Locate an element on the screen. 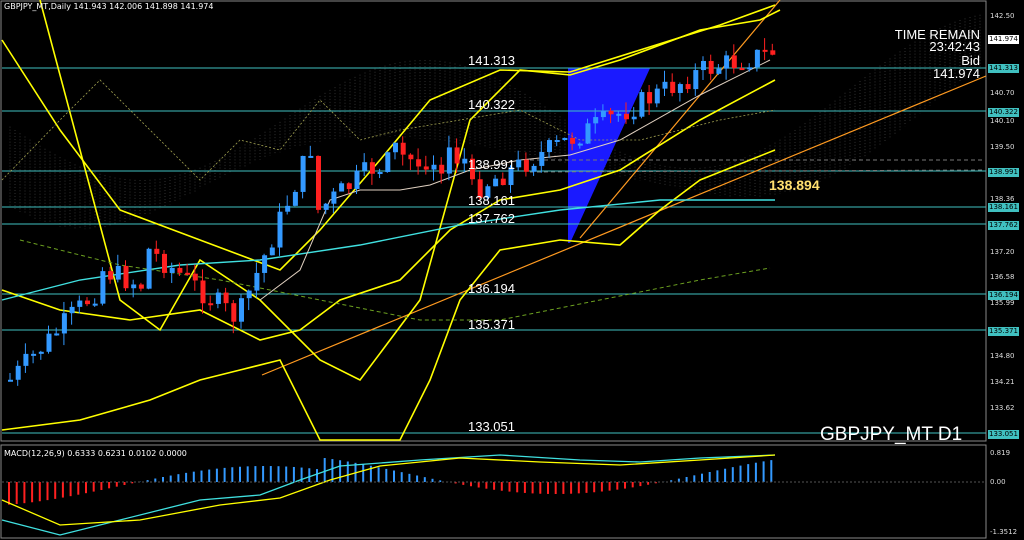 The width and height of the screenshot is (1024, 540). price-tick: 140.10 is located at coordinates (1002, 121).